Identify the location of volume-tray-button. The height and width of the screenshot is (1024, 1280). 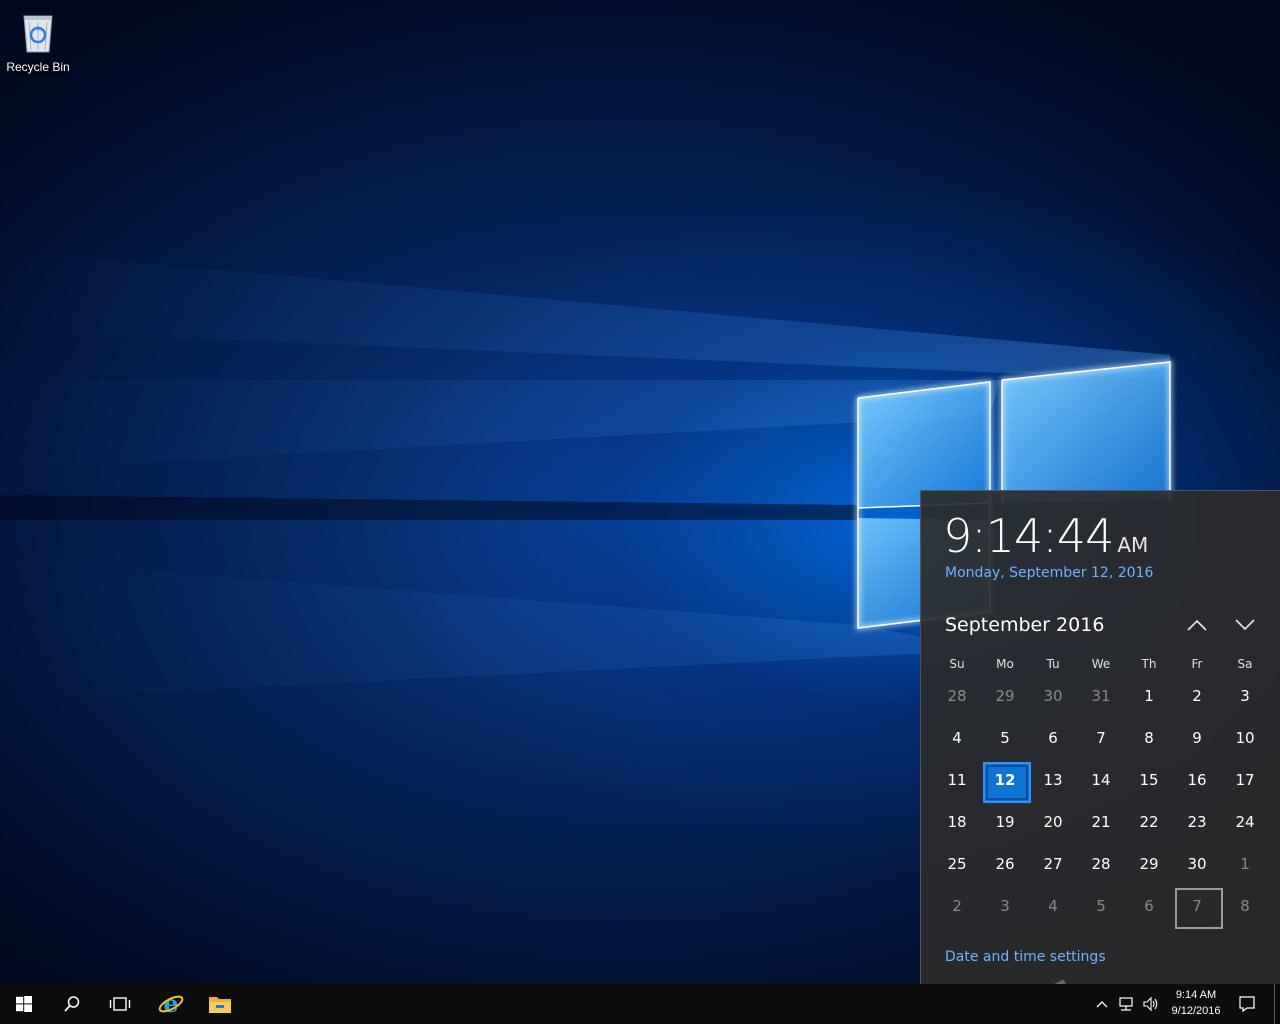
(1151, 1004).